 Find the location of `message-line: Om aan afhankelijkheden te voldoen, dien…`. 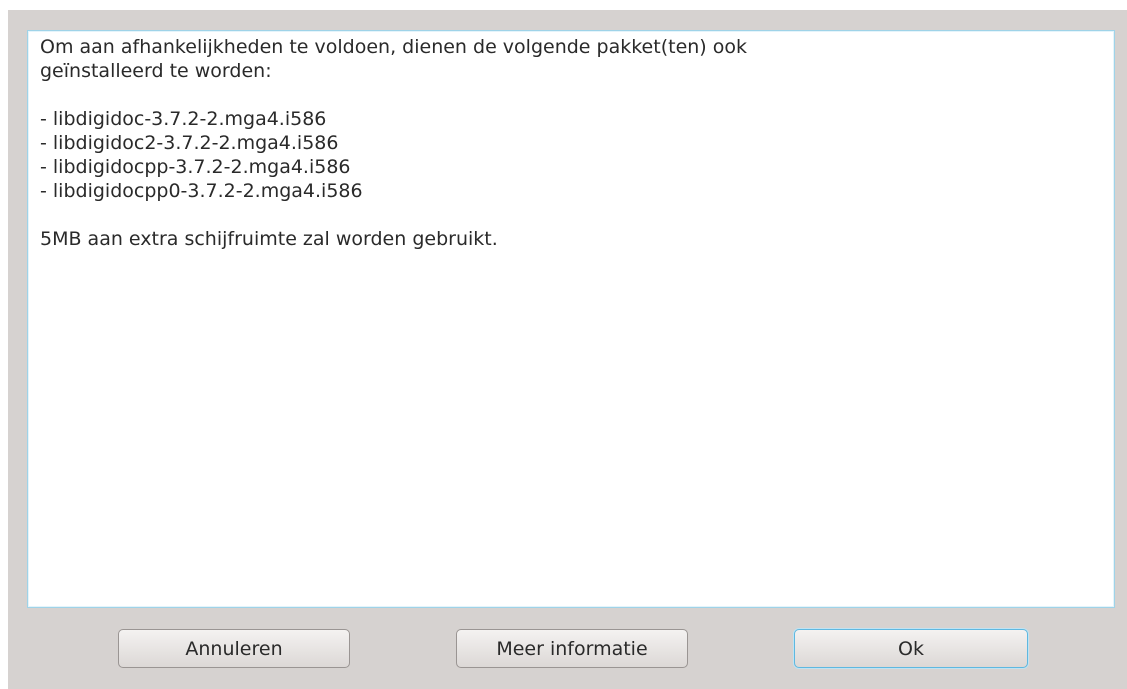

message-line: Om aan afhankelijkheden te voldoen, dien… is located at coordinates (393, 47).